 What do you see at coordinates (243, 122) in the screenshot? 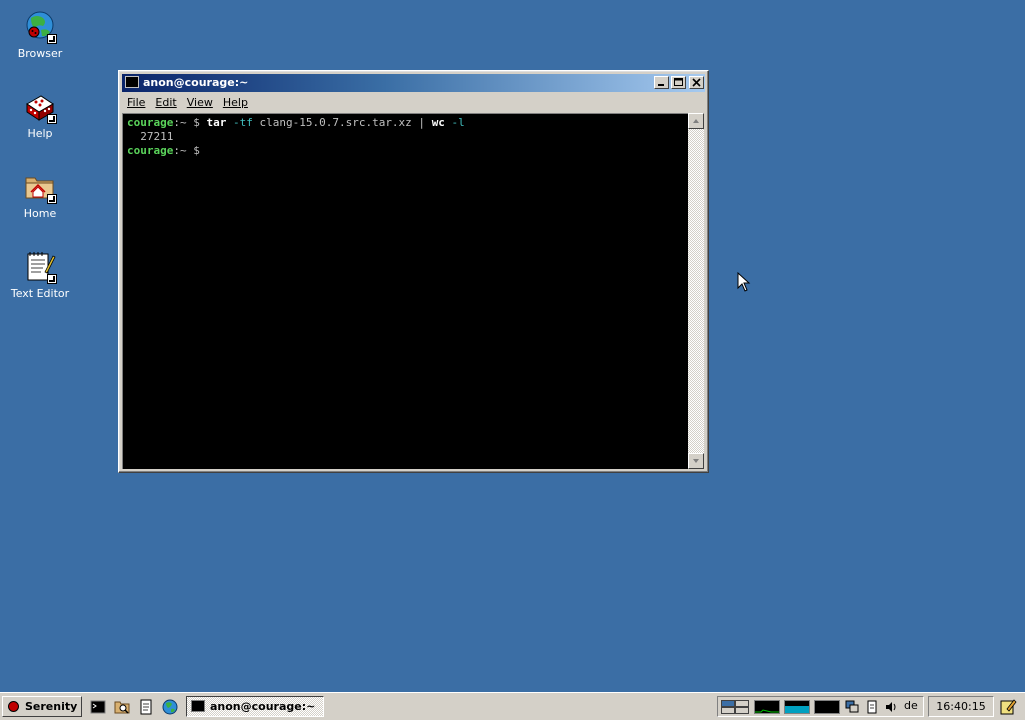
I see `command-flag: -tf` at bounding box center [243, 122].